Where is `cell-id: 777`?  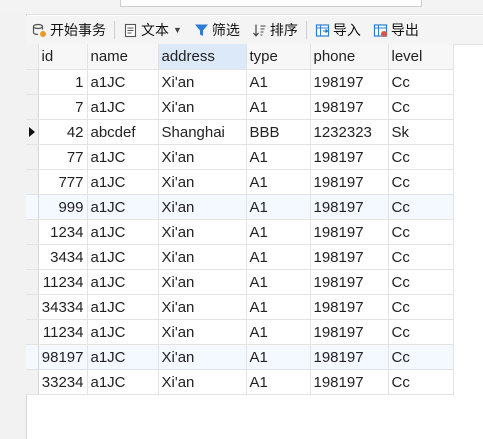 cell-id: 777 is located at coordinates (63, 182).